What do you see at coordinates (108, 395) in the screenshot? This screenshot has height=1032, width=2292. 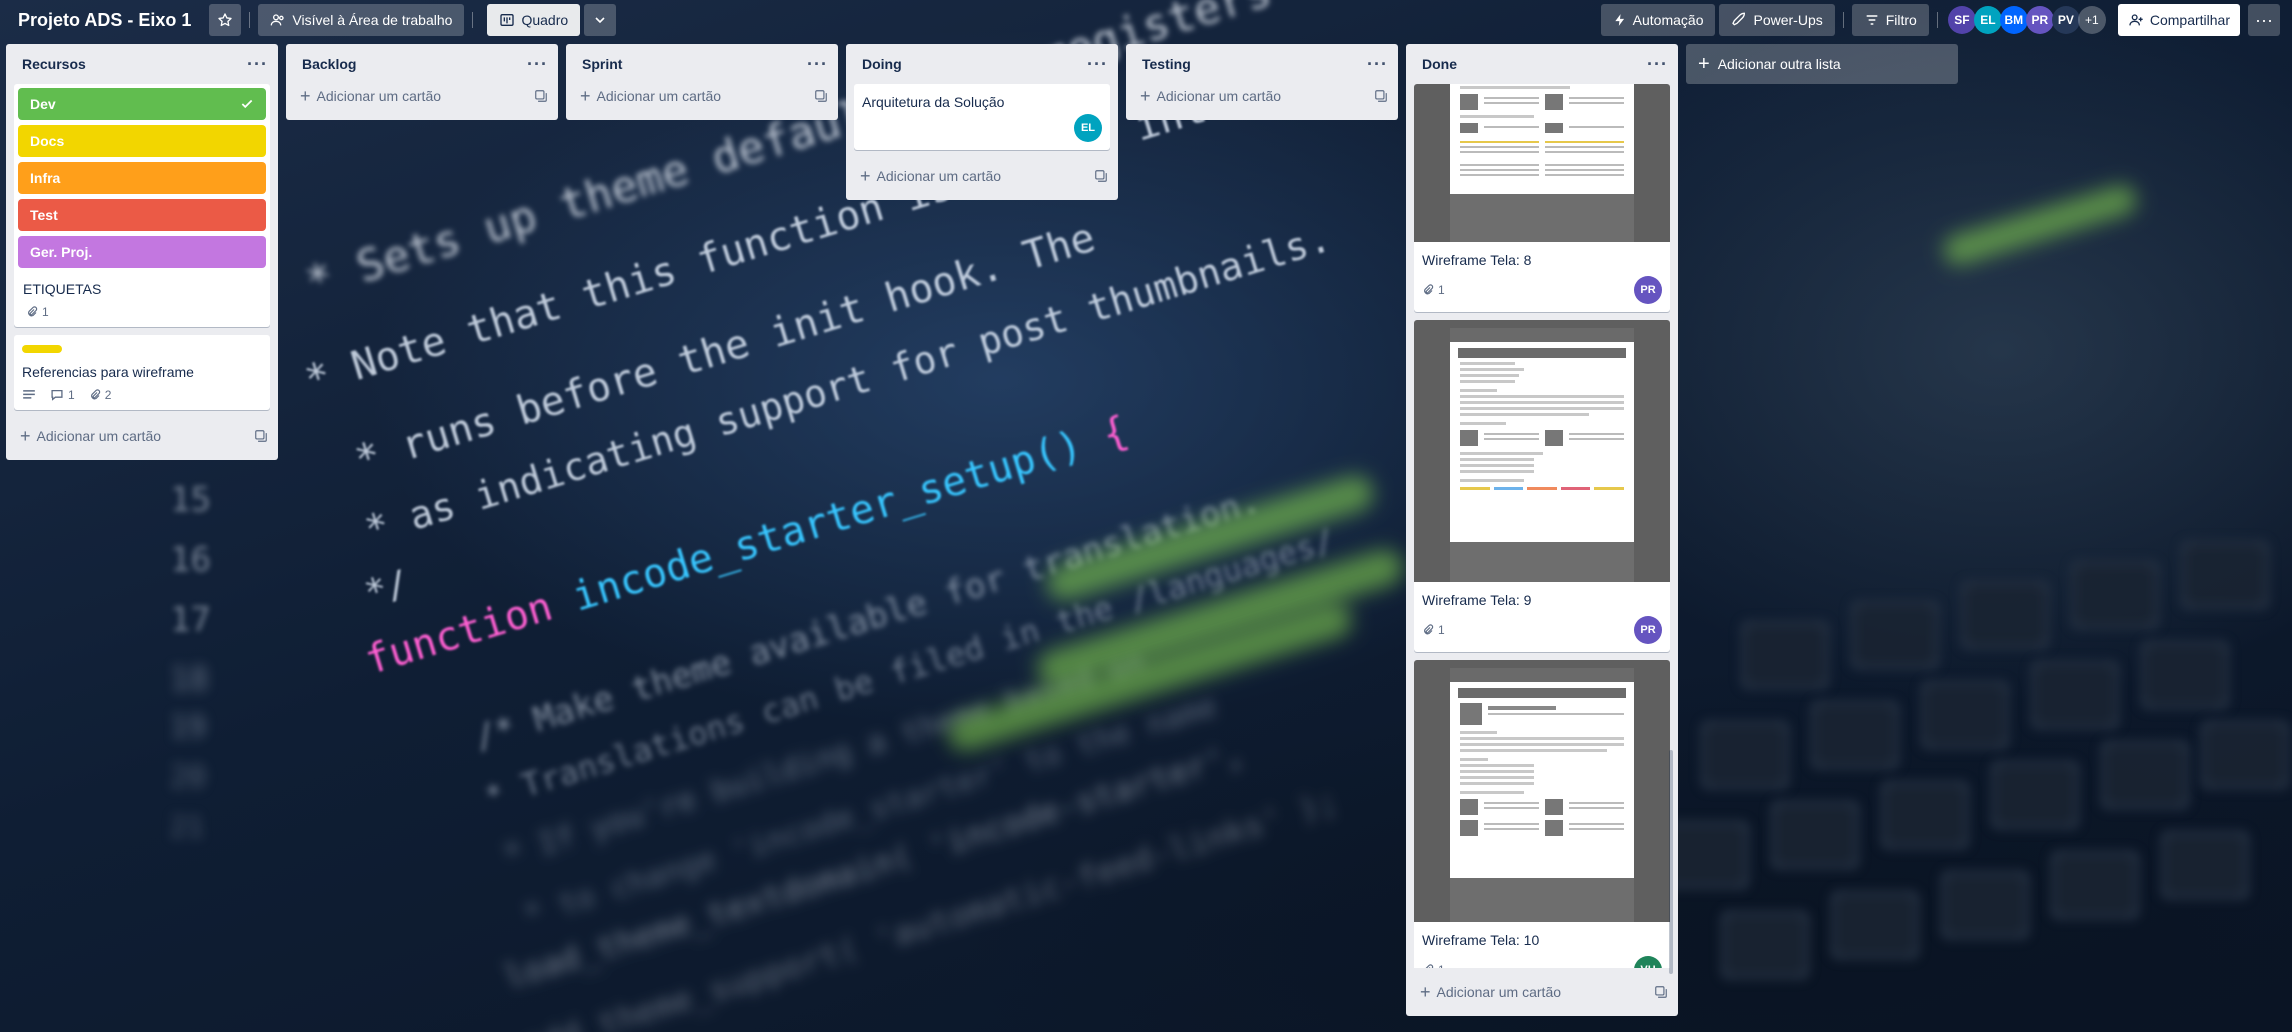 I see `attachments-count: 2` at bounding box center [108, 395].